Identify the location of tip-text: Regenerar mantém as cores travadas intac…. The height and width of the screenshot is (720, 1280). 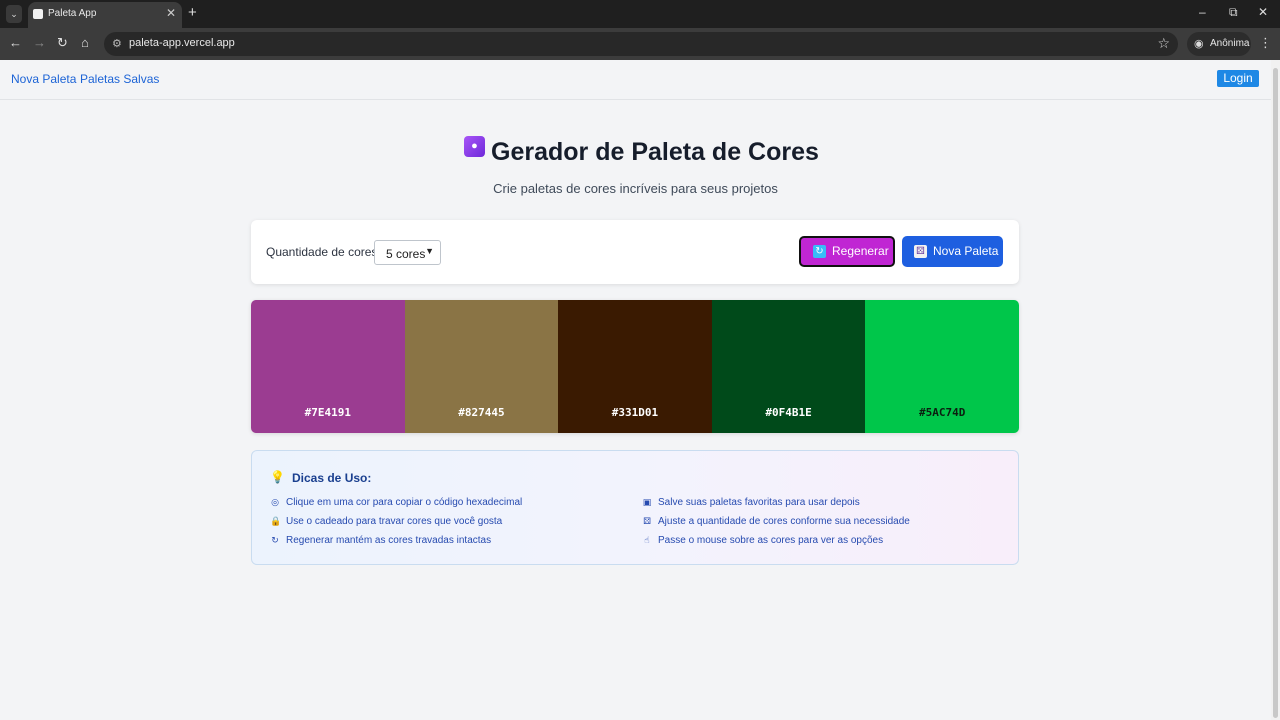
(389, 540).